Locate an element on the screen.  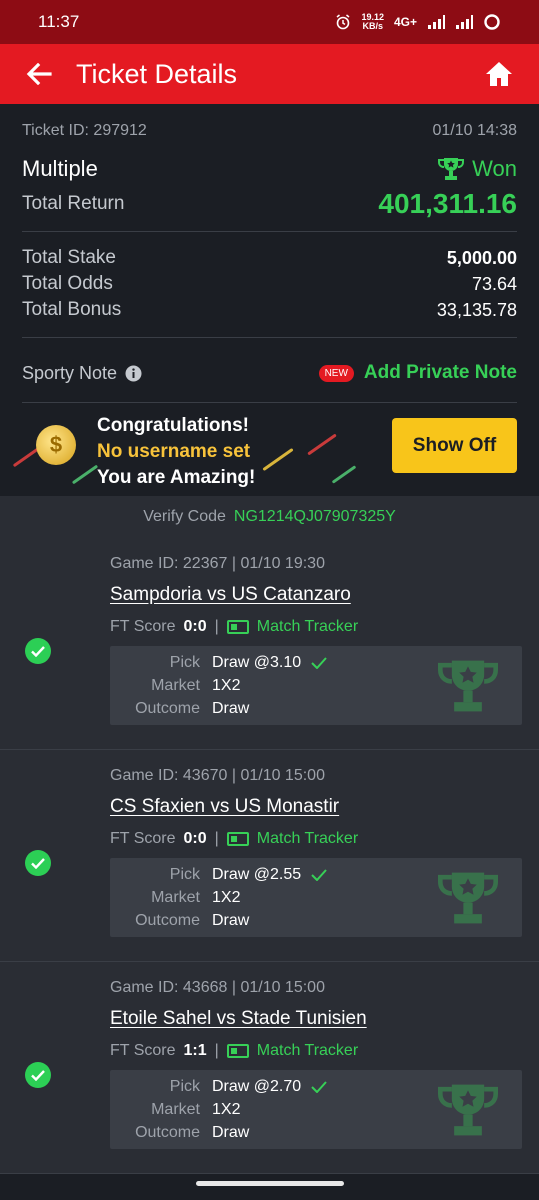
match-teams-link: Sampdoria vs US Catanzaro is located at coordinates (230, 595).